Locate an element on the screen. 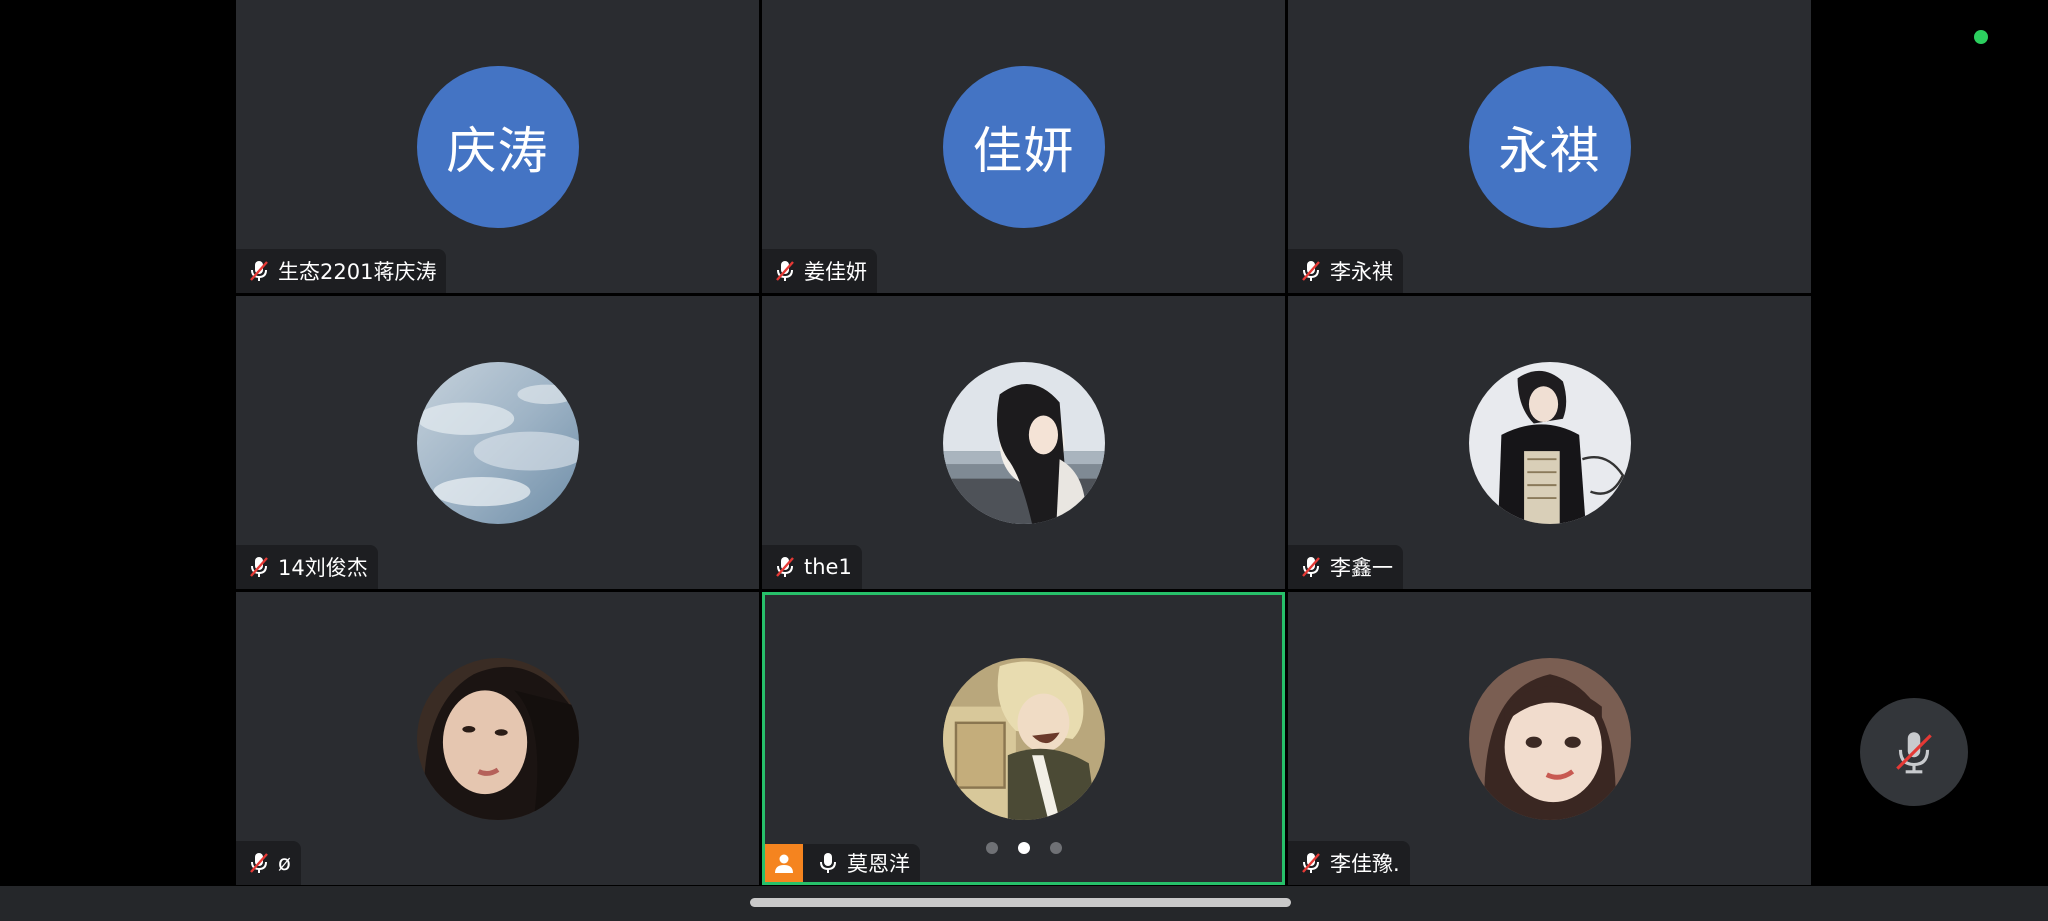 The width and height of the screenshot is (2048, 921). participant-tile-self: 莫恩洋 is located at coordinates (1023, 738).